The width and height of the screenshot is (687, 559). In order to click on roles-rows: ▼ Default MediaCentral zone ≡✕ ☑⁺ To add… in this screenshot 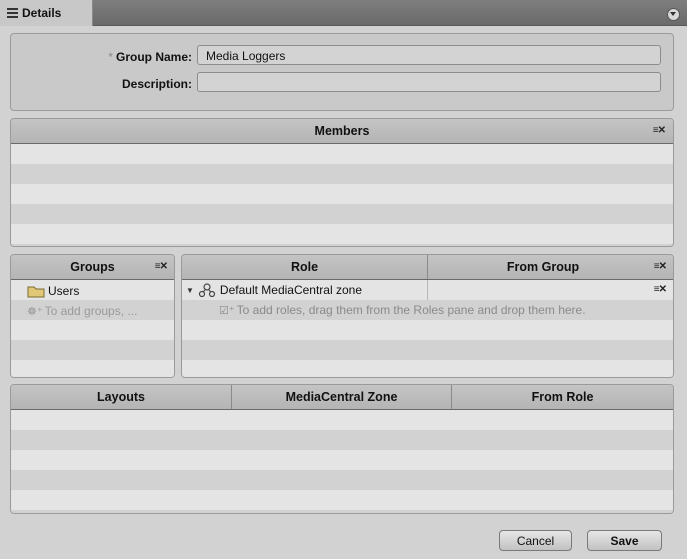, I will do `click(427, 328)`.